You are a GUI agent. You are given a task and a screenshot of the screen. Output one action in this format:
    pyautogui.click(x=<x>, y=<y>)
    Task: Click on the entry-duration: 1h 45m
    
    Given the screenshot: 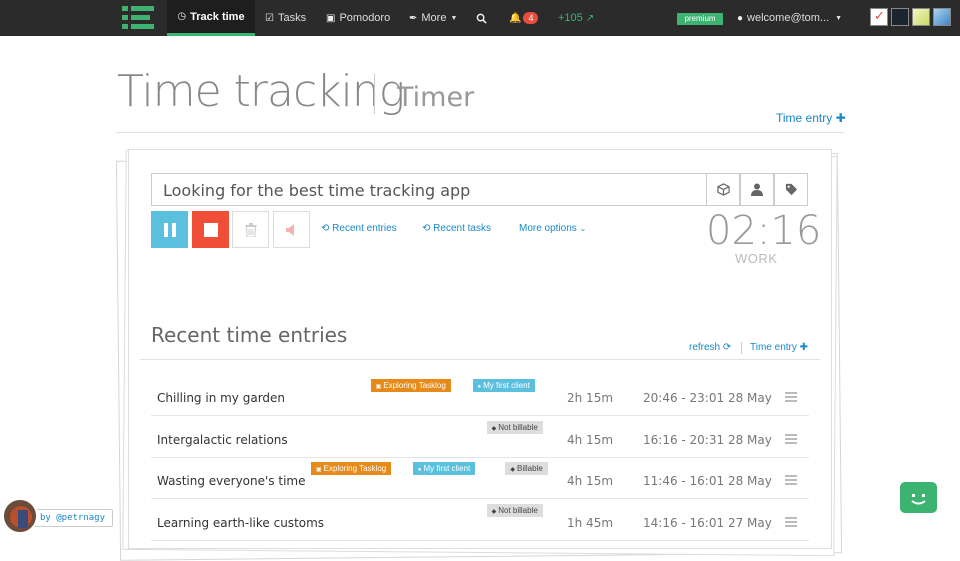 What is the action you would take?
    pyautogui.click(x=590, y=522)
    